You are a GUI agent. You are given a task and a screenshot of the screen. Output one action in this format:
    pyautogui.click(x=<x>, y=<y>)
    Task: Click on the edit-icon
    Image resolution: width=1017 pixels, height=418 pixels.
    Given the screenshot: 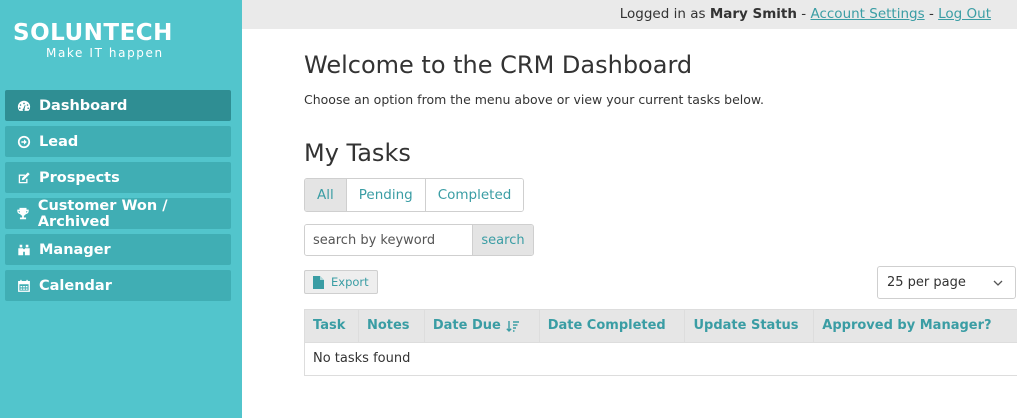 What is the action you would take?
    pyautogui.click(x=24, y=178)
    